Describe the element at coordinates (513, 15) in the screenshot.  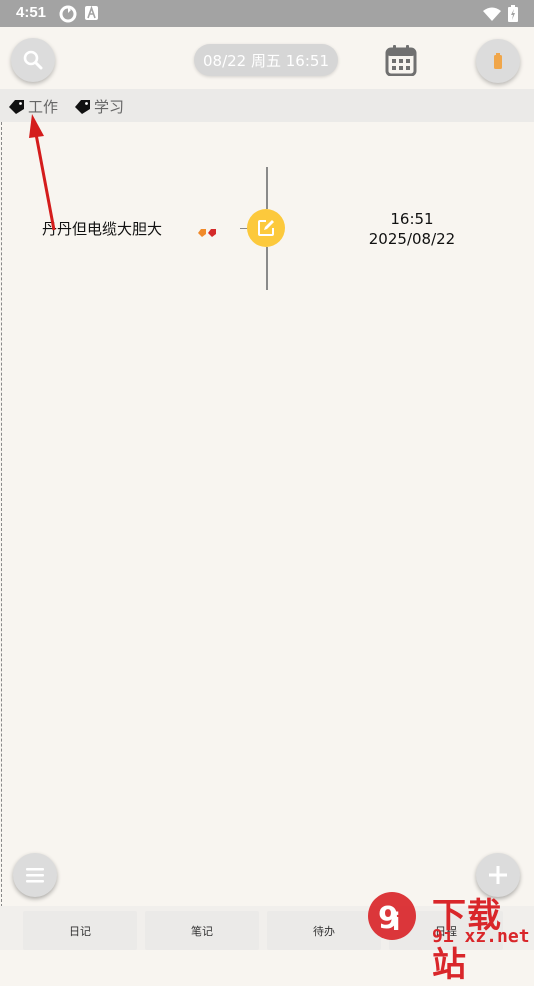
I see `battery-icon` at that location.